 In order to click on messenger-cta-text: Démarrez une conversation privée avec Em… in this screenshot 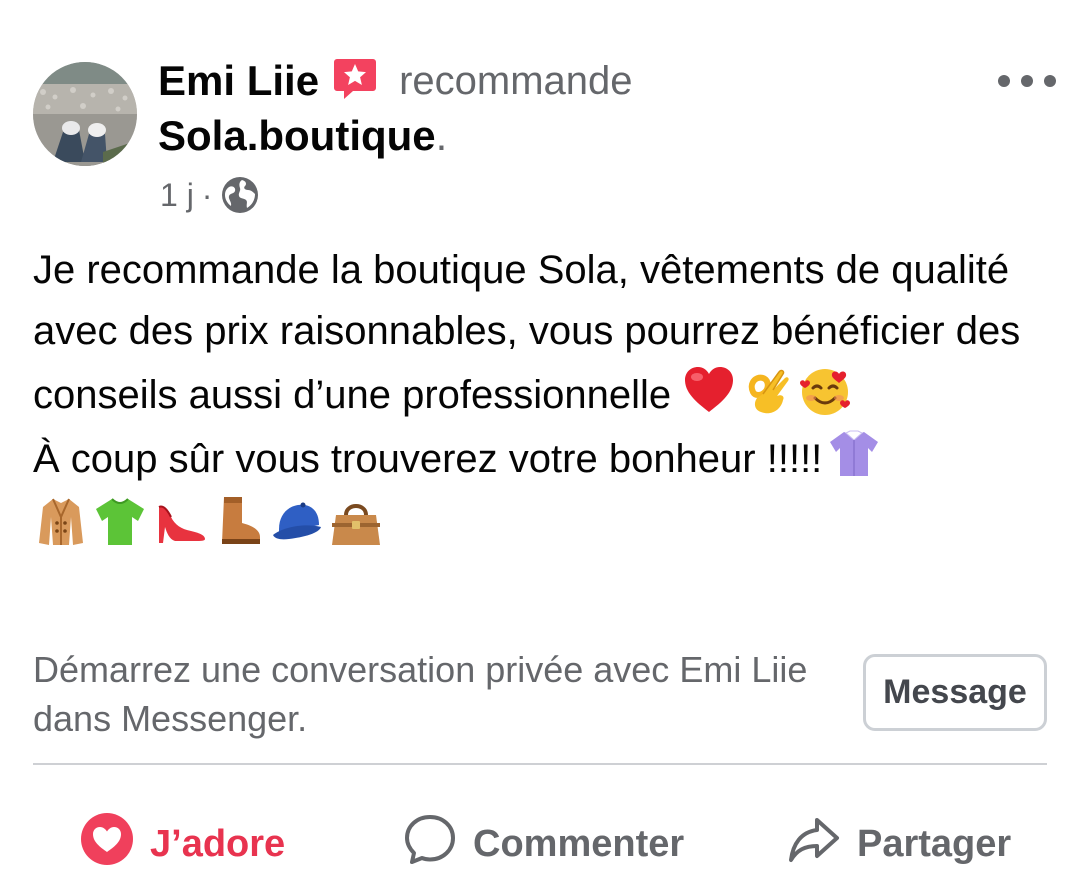, I will do `click(420, 694)`.